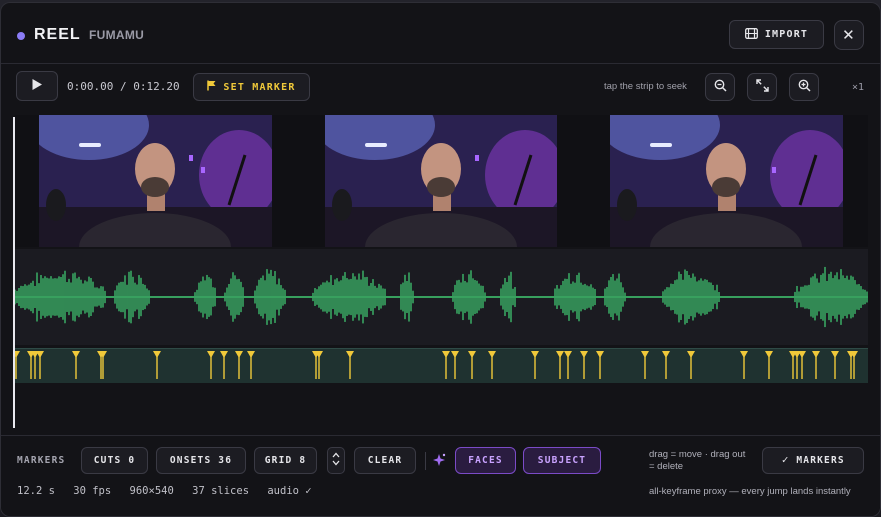 The image size is (881, 517). Describe the element at coordinates (221, 491) in the screenshot. I see `stat-slices: 37 slices` at that location.